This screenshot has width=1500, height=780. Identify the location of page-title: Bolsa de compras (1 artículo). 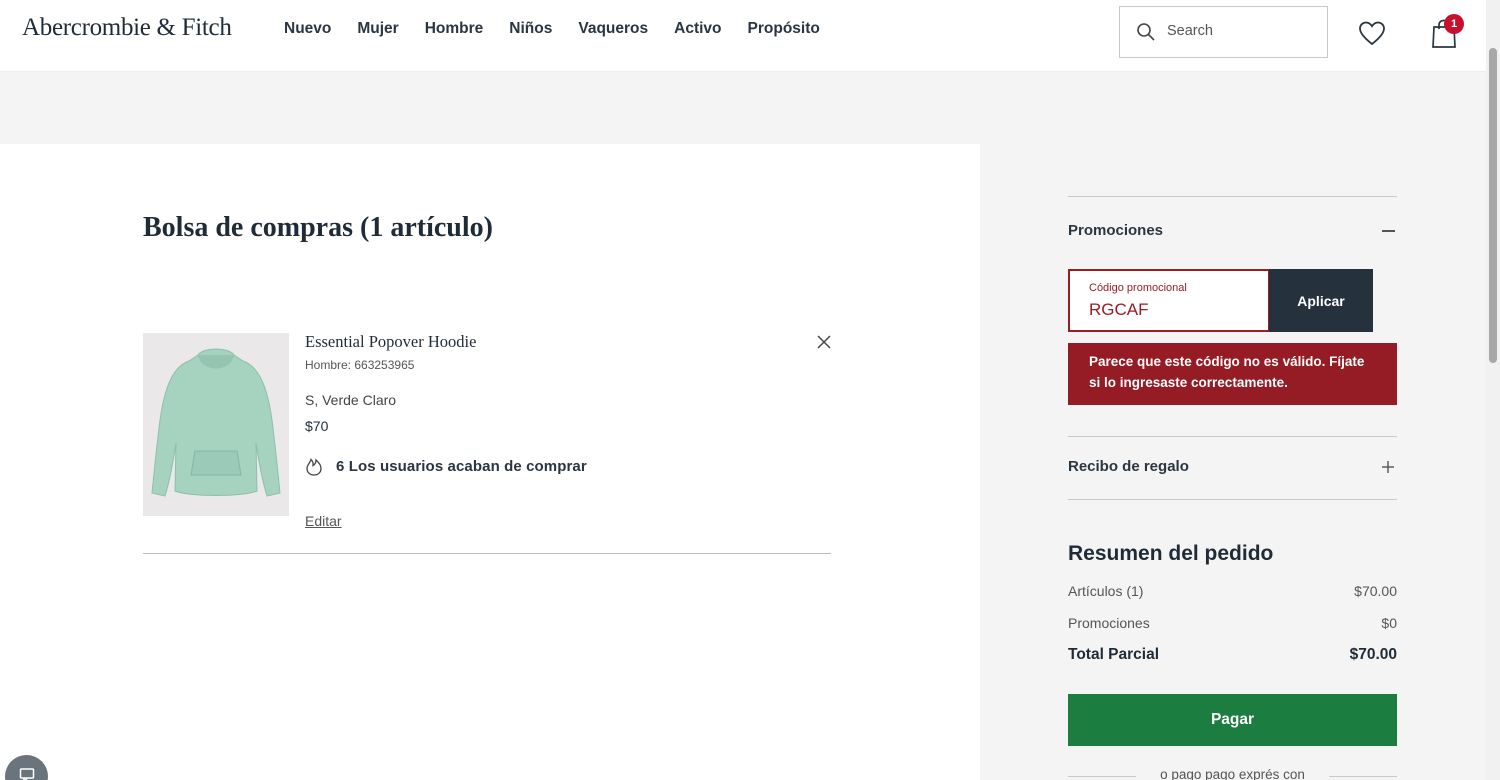
(318, 227).